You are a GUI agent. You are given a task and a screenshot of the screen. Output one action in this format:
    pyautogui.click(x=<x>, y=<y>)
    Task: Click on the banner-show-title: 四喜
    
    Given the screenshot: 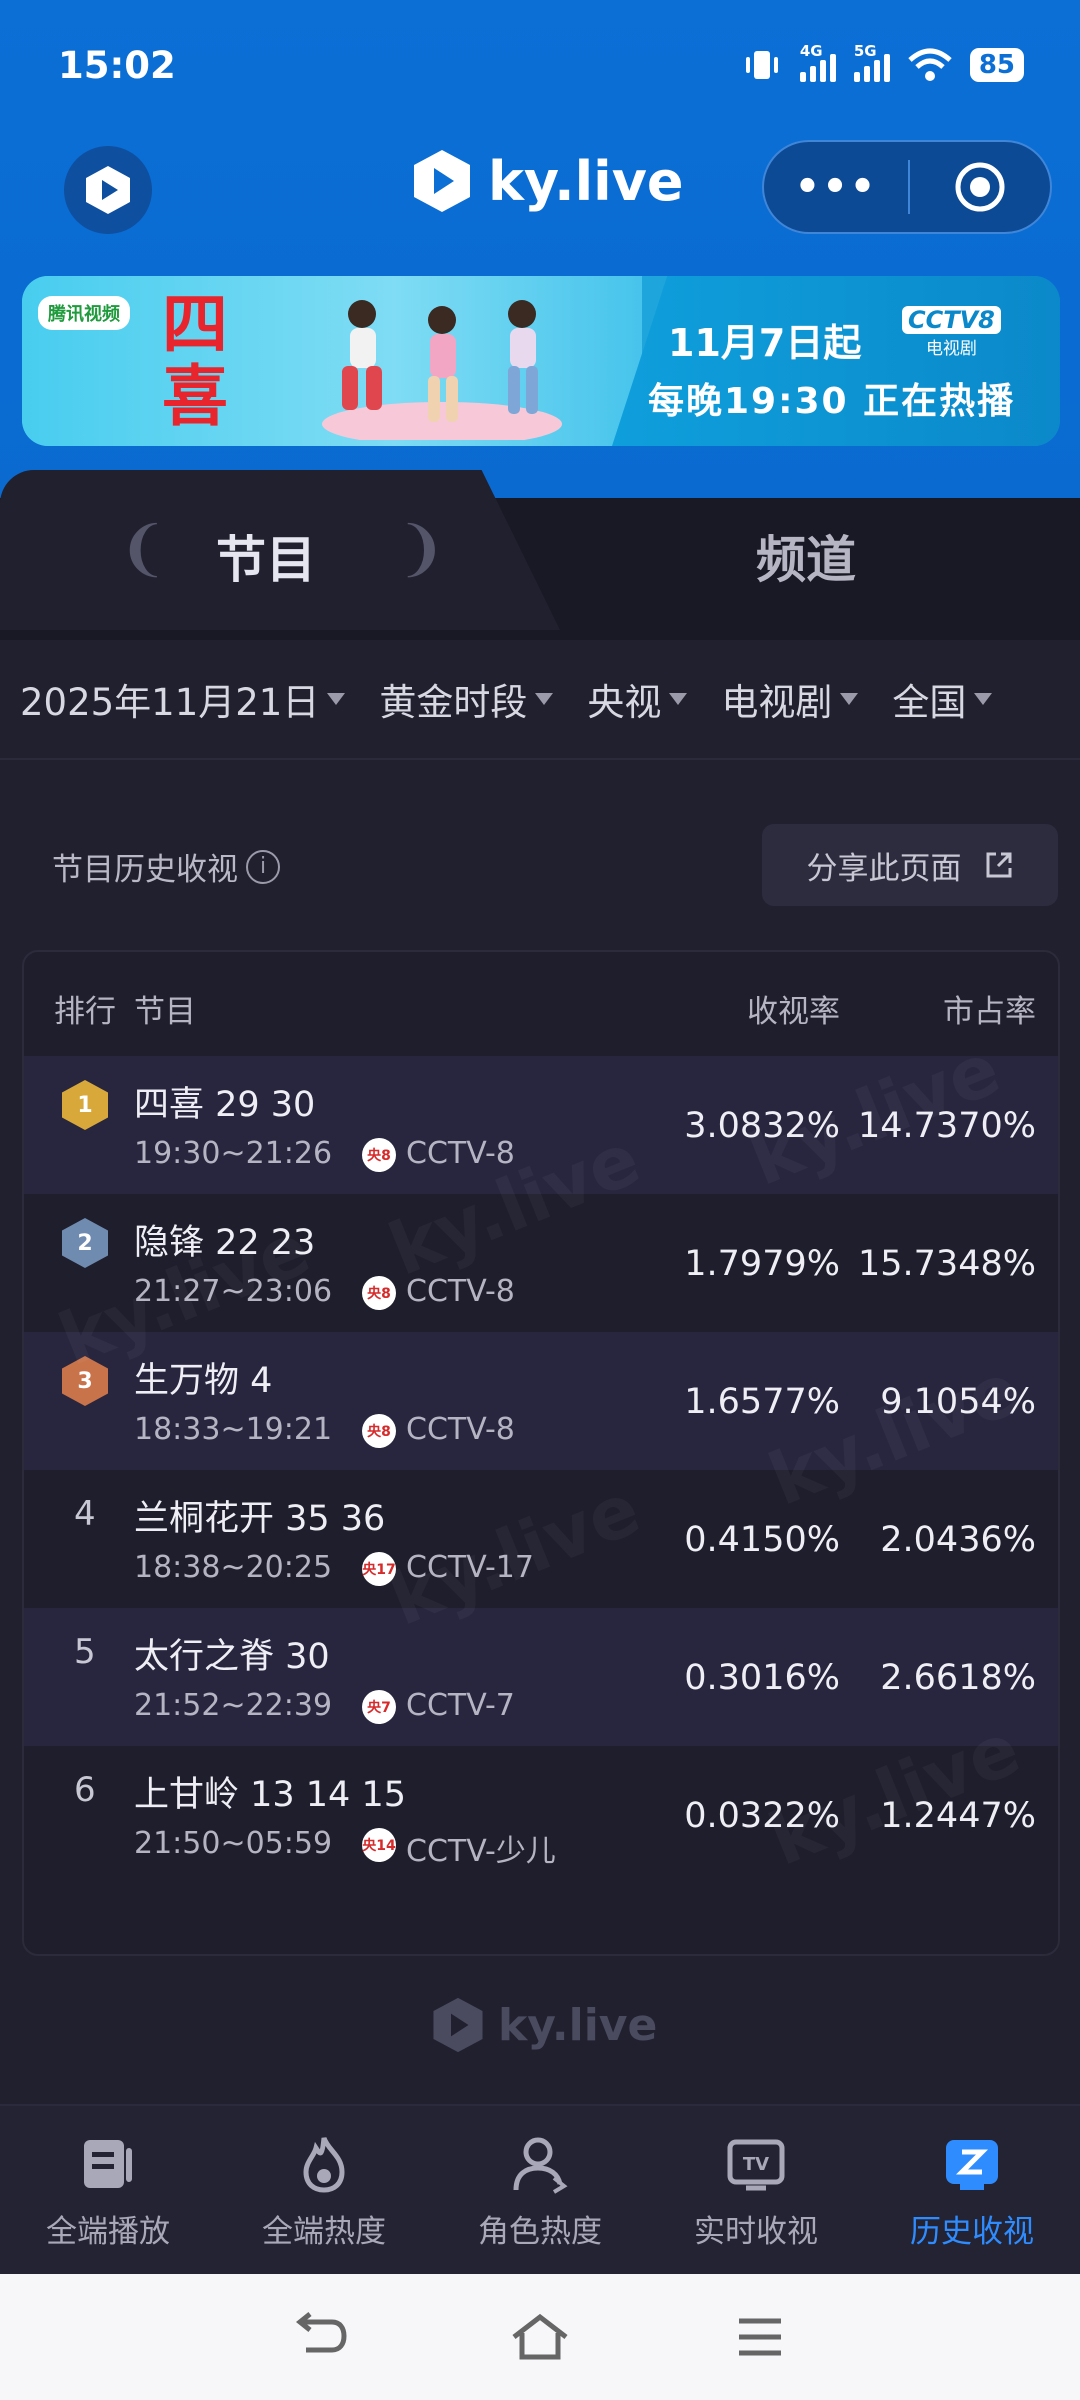 What is the action you would take?
    pyautogui.click(x=195, y=360)
    